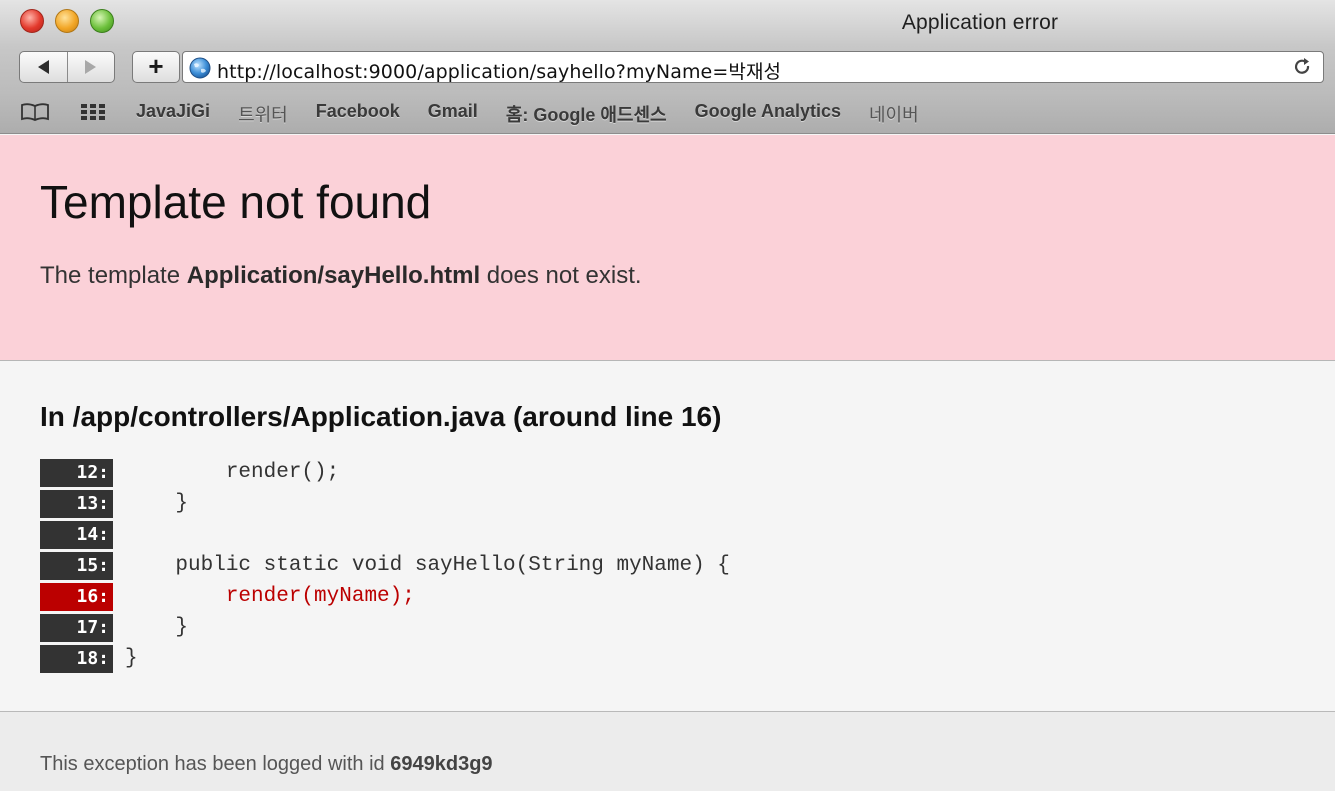  Describe the element at coordinates (102, 21) in the screenshot. I see `zoom-window-button` at that location.